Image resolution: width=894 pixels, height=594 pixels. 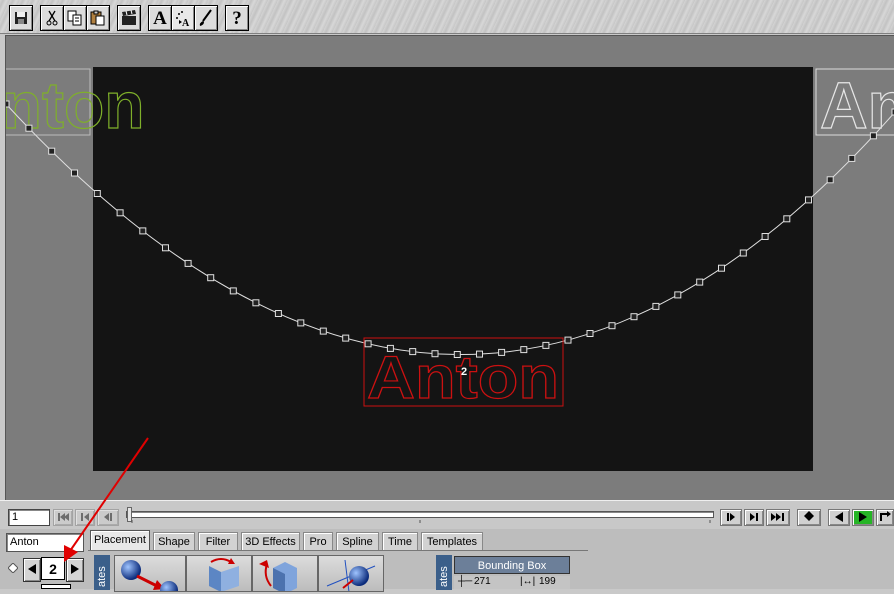 What do you see at coordinates (56, 586) in the screenshot?
I see `object-next-field` at bounding box center [56, 586].